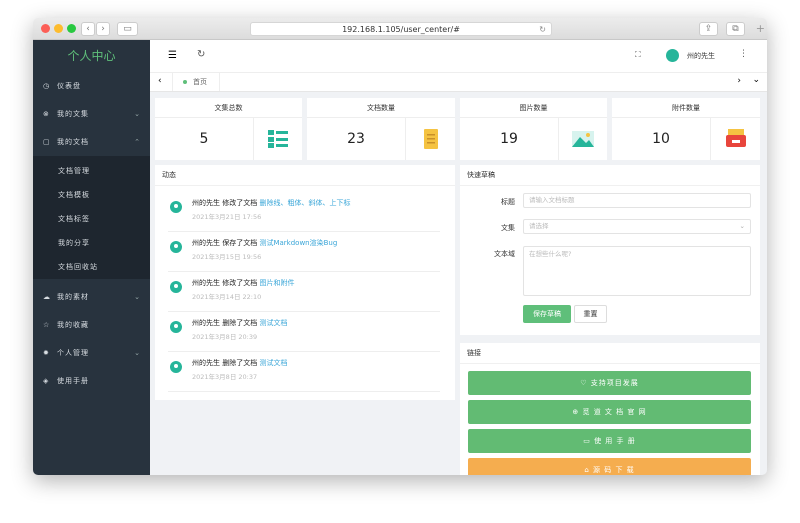  I want to click on text-area: 在想些什么呢?, so click(637, 271).